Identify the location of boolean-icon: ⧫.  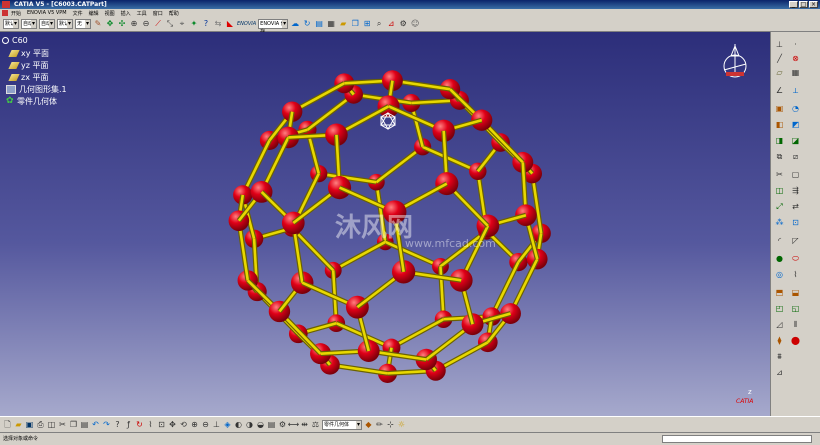
(779, 340).